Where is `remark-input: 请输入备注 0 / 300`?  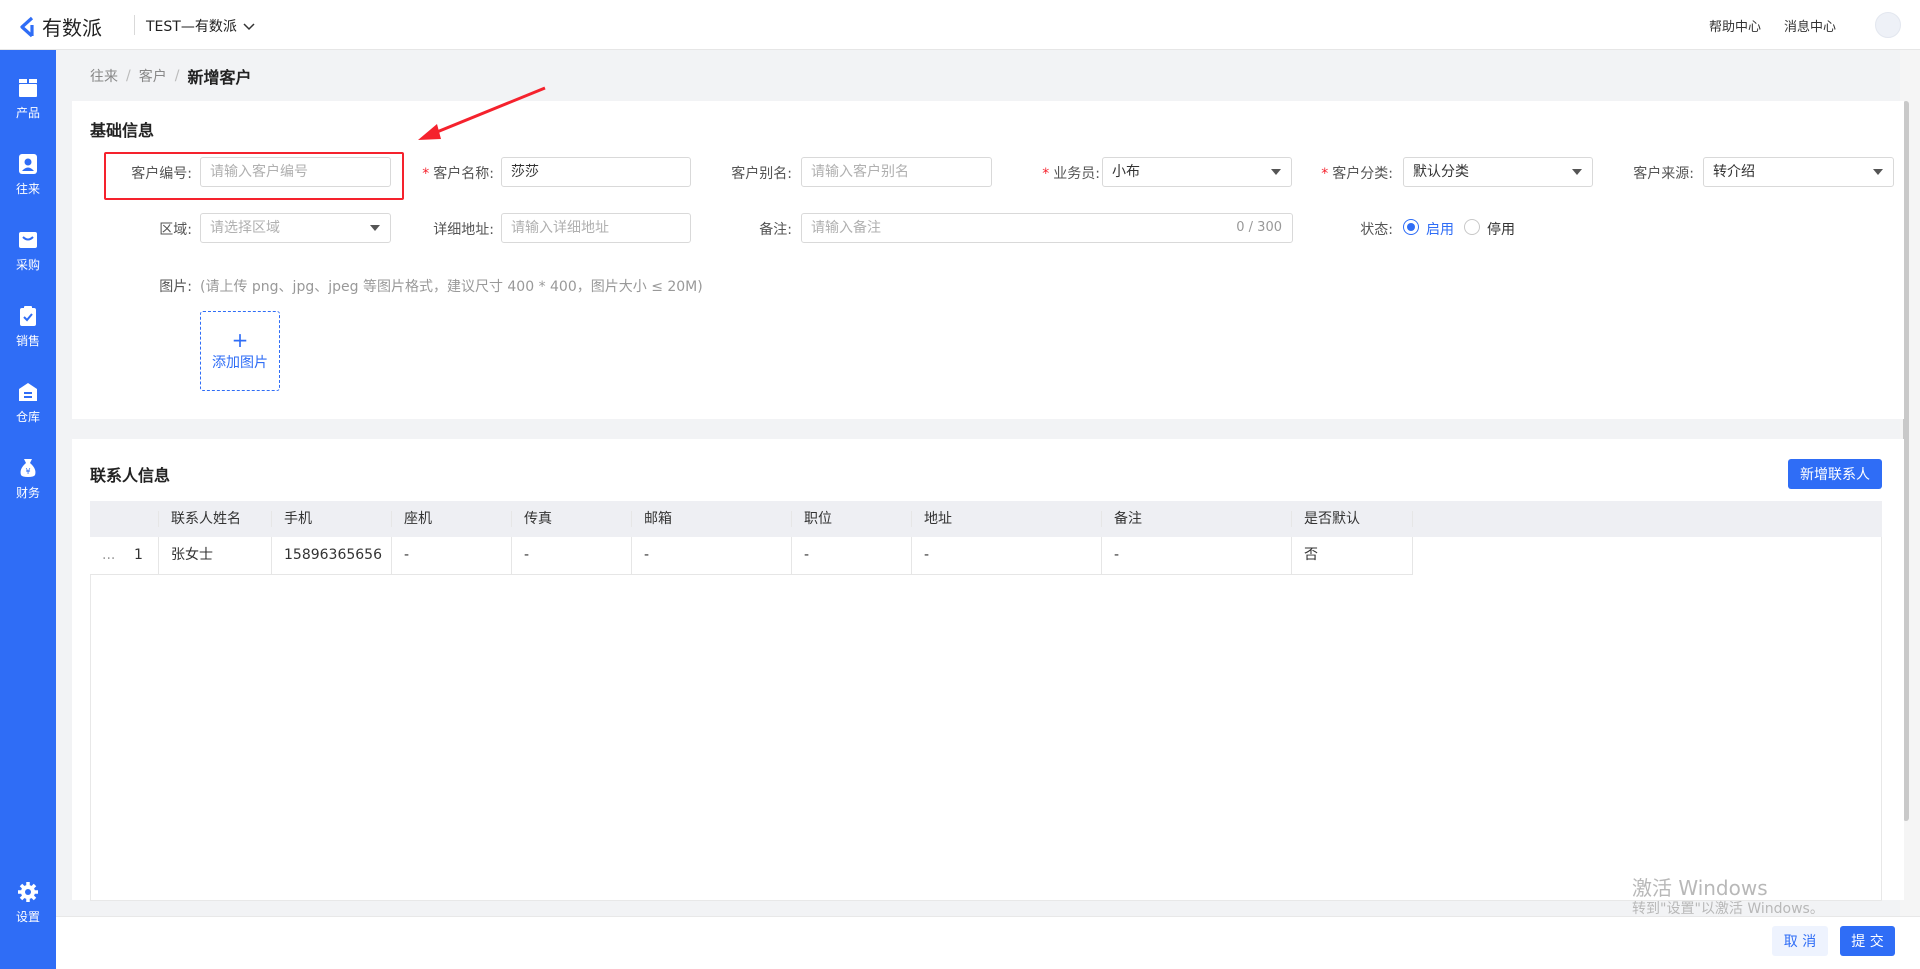
remark-input: 请输入备注 0 / 300 is located at coordinates (1047, 228).